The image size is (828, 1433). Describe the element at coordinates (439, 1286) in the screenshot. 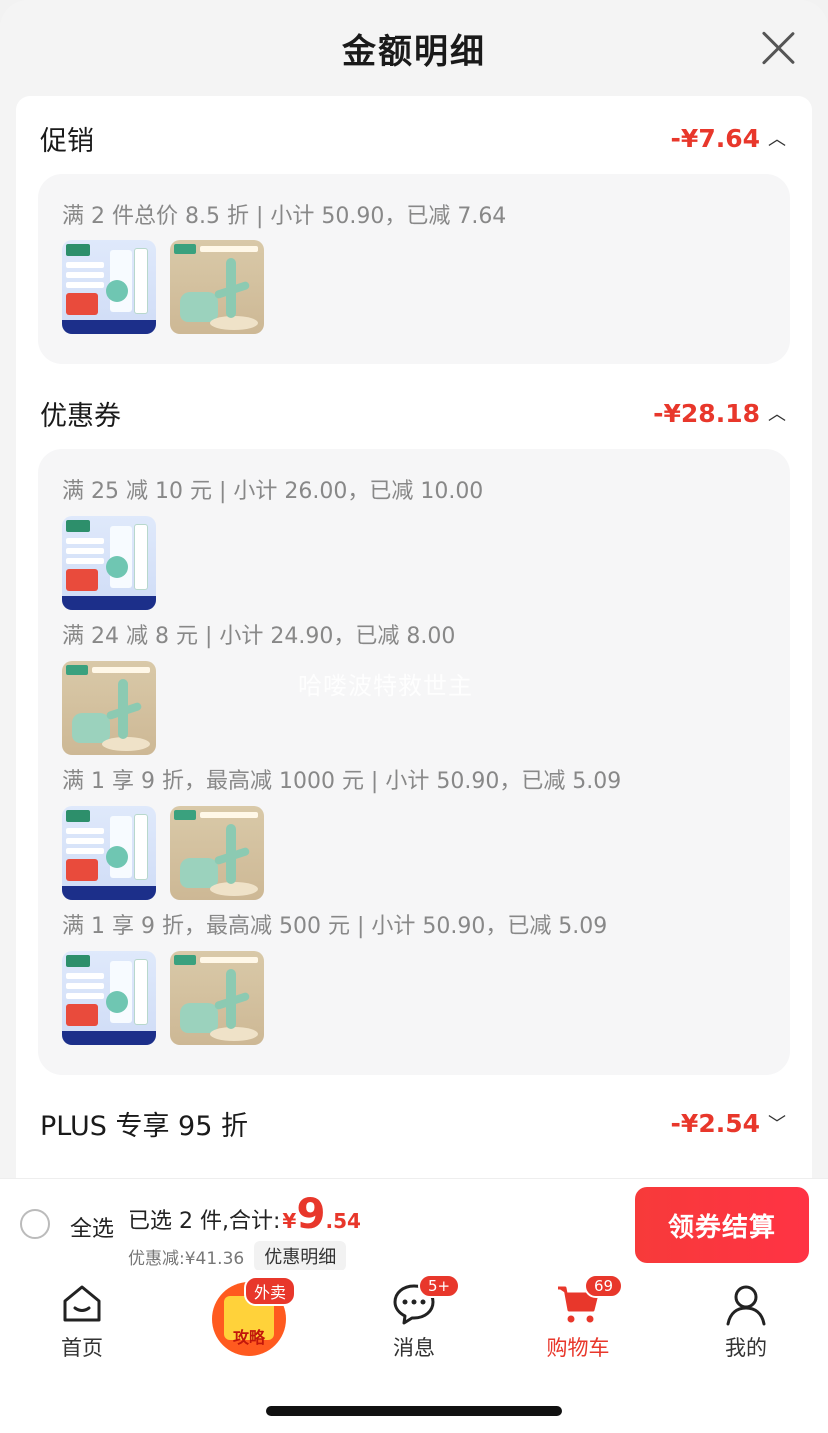

I see `message-badge: 5+` at that location.